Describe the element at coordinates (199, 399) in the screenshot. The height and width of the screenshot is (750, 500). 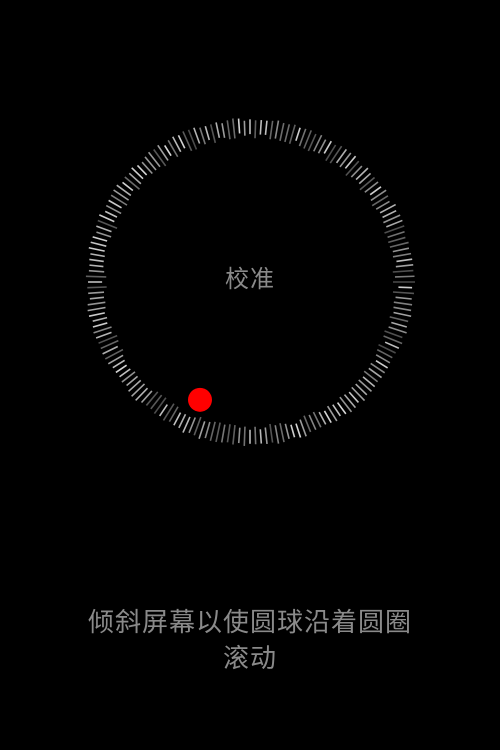
I see `rolling-ball` at that location.